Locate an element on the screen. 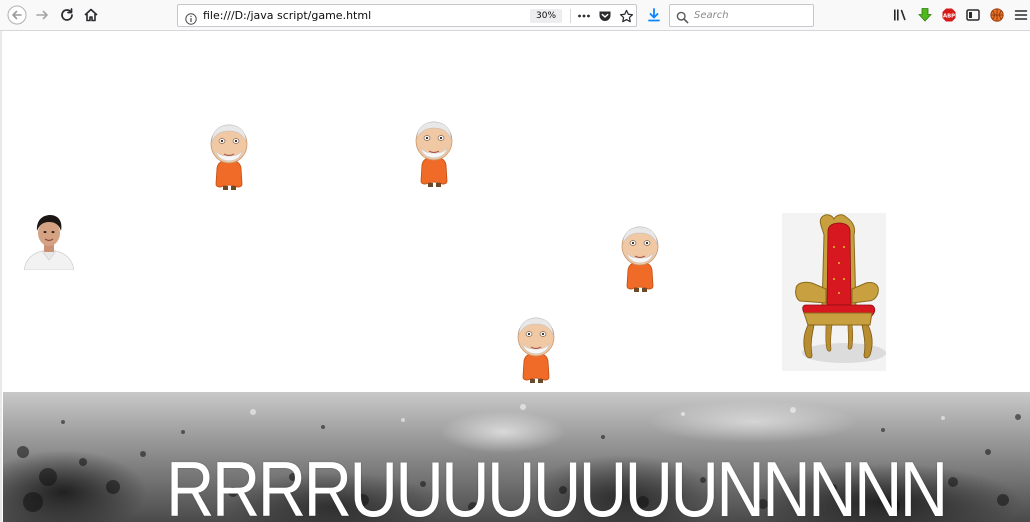 Image resolution: width=1030 pixels, height=522 pixels. search-icon is located at coordinates (682, 18).